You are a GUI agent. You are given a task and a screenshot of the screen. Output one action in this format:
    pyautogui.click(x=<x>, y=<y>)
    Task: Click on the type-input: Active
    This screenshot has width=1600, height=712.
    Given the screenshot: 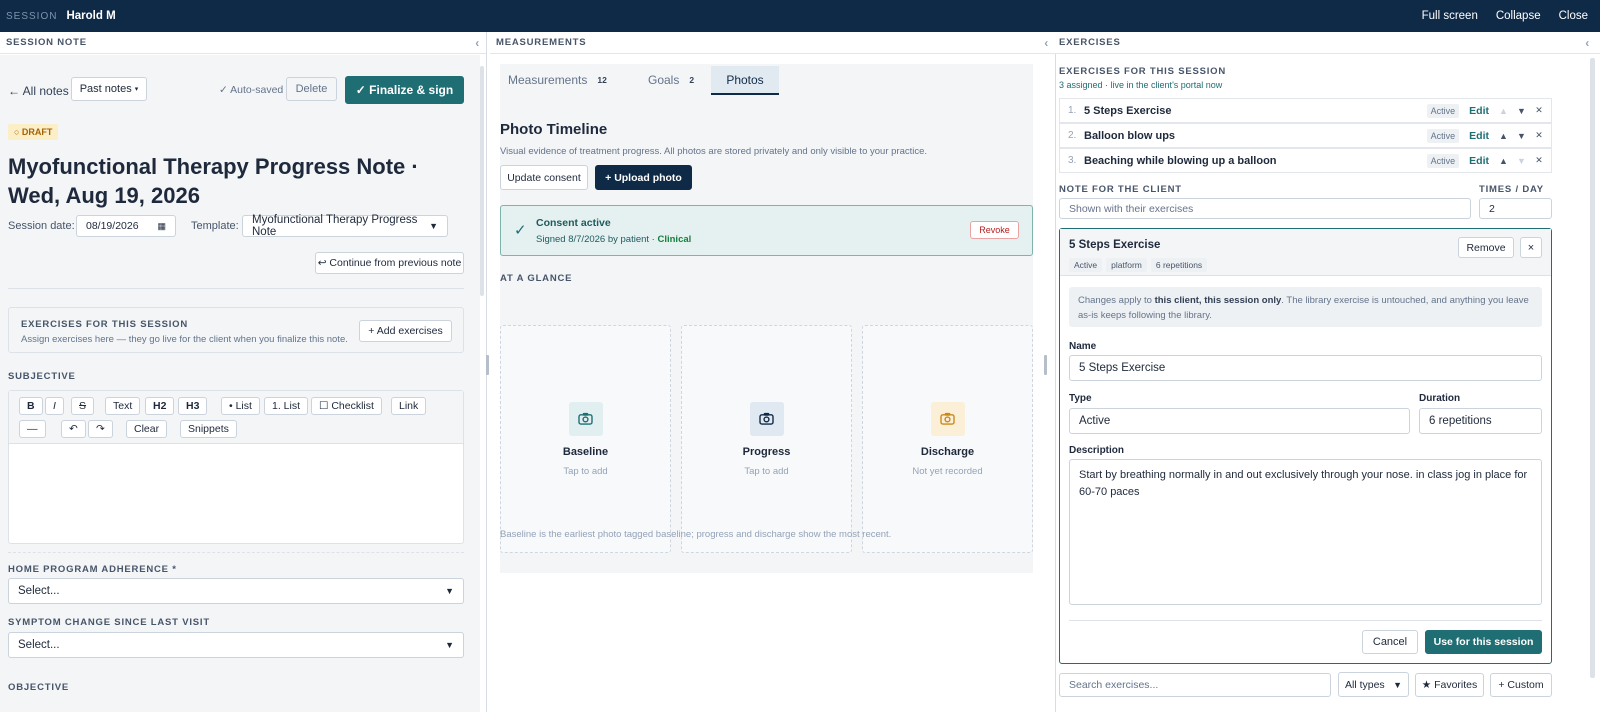 What is the action you would take?
    pyautogui.click(x=1239, y=421)
    